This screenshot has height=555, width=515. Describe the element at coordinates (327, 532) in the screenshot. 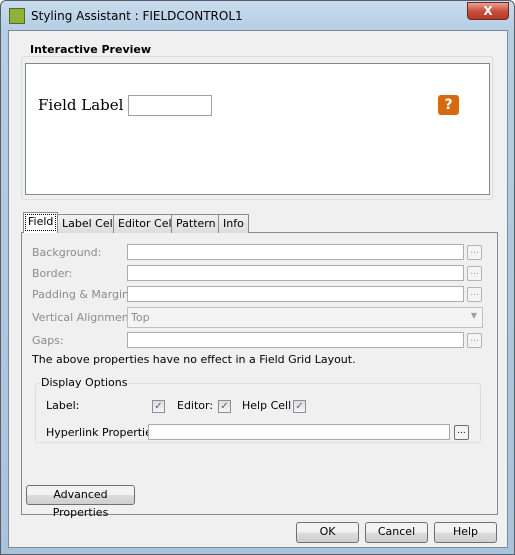

I see `ok-button: OK` at that location.